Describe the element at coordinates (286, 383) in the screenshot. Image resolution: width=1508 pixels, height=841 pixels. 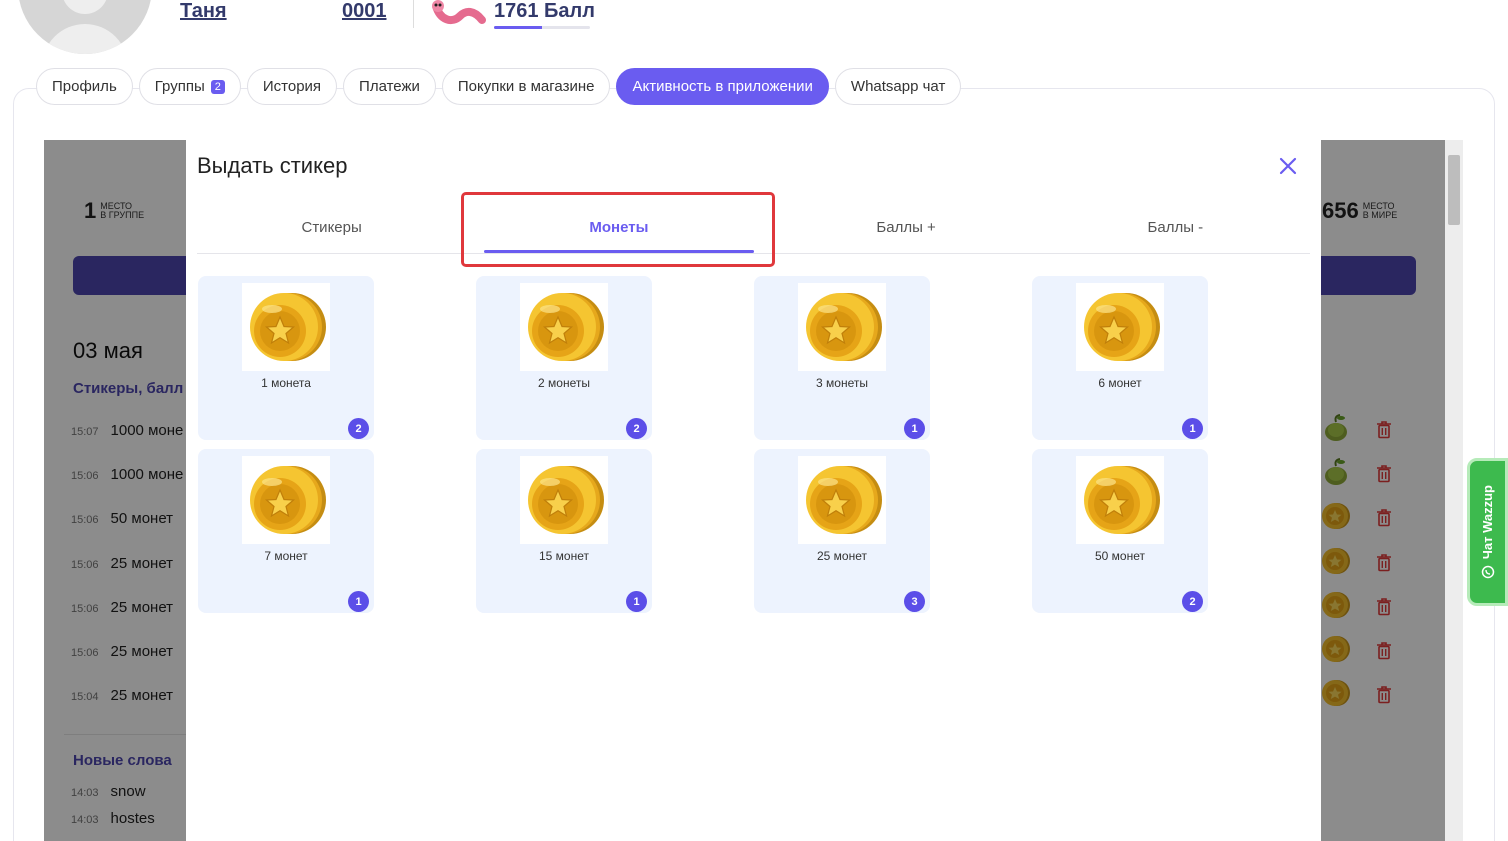
I see `coin-card-label: 1 монета` at that location.